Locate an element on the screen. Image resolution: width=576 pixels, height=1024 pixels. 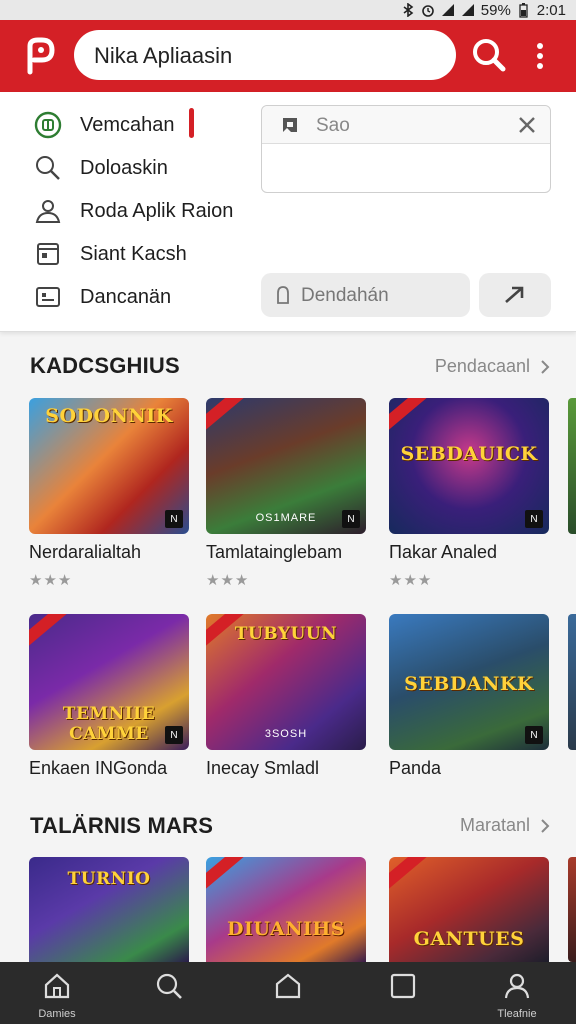
section-title: KADCSGHIUS is located at coordinates (105, 365).